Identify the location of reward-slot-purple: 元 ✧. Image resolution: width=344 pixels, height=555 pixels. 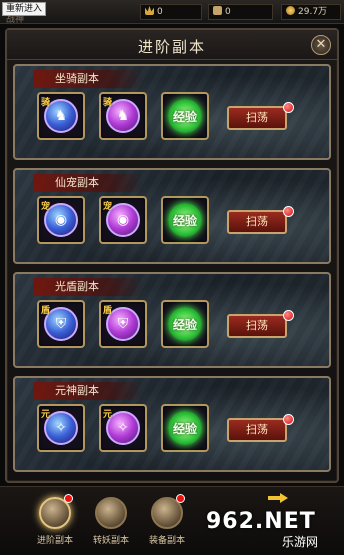
(123, 428).